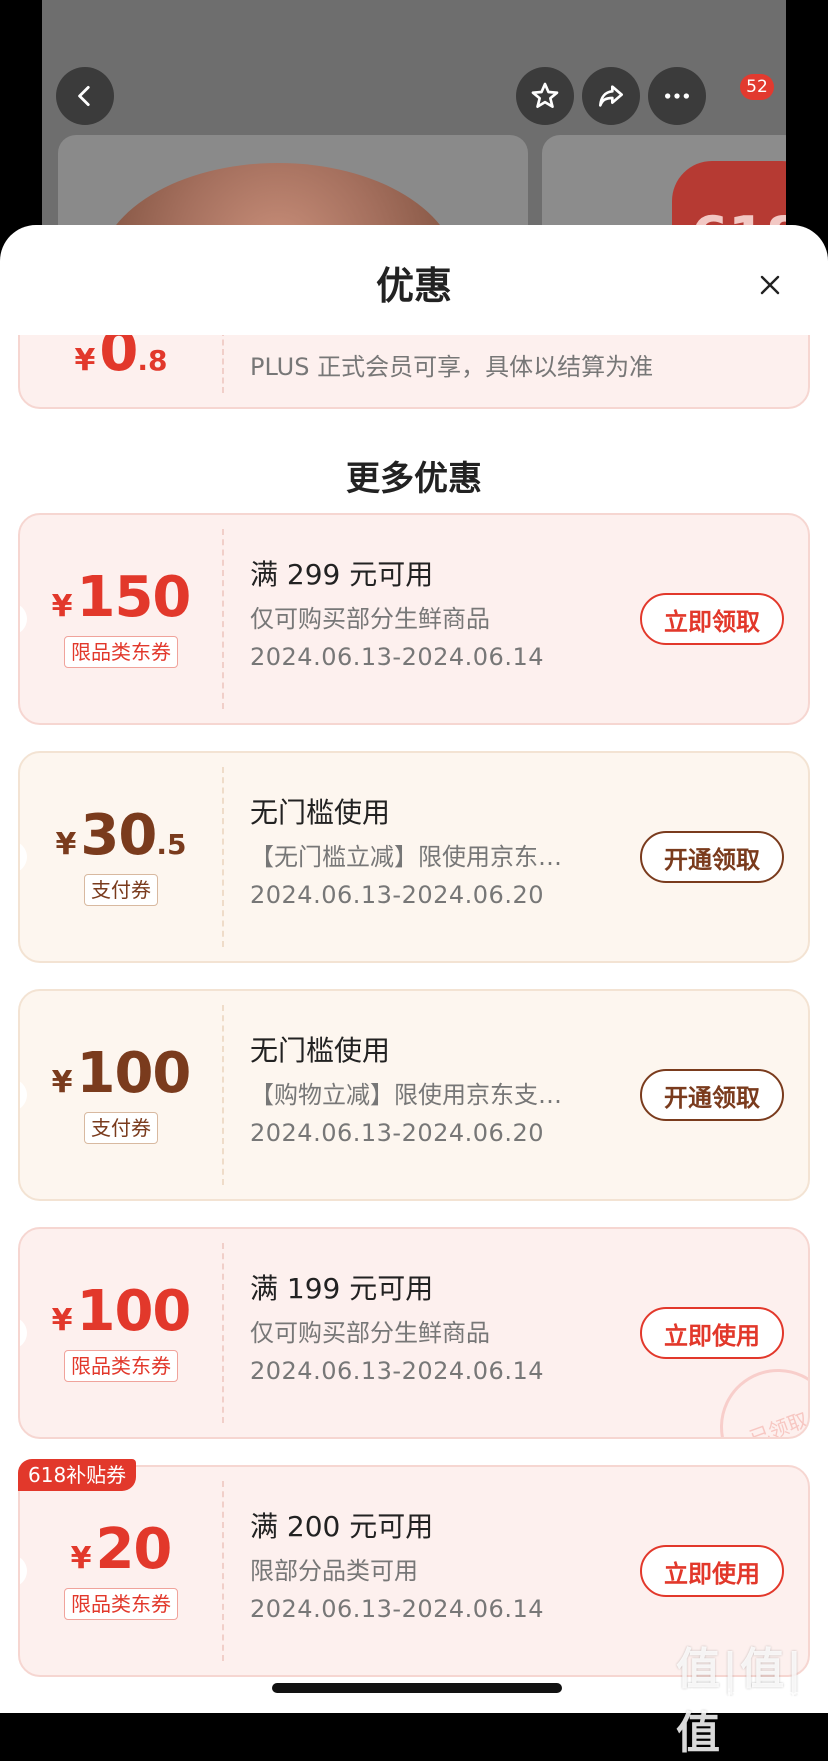 The width and height of the screenshot is (828, 1761). Describe the element at coordinates (278, 336) in the screenshot. I see `coupon-title: 使用` at that location.